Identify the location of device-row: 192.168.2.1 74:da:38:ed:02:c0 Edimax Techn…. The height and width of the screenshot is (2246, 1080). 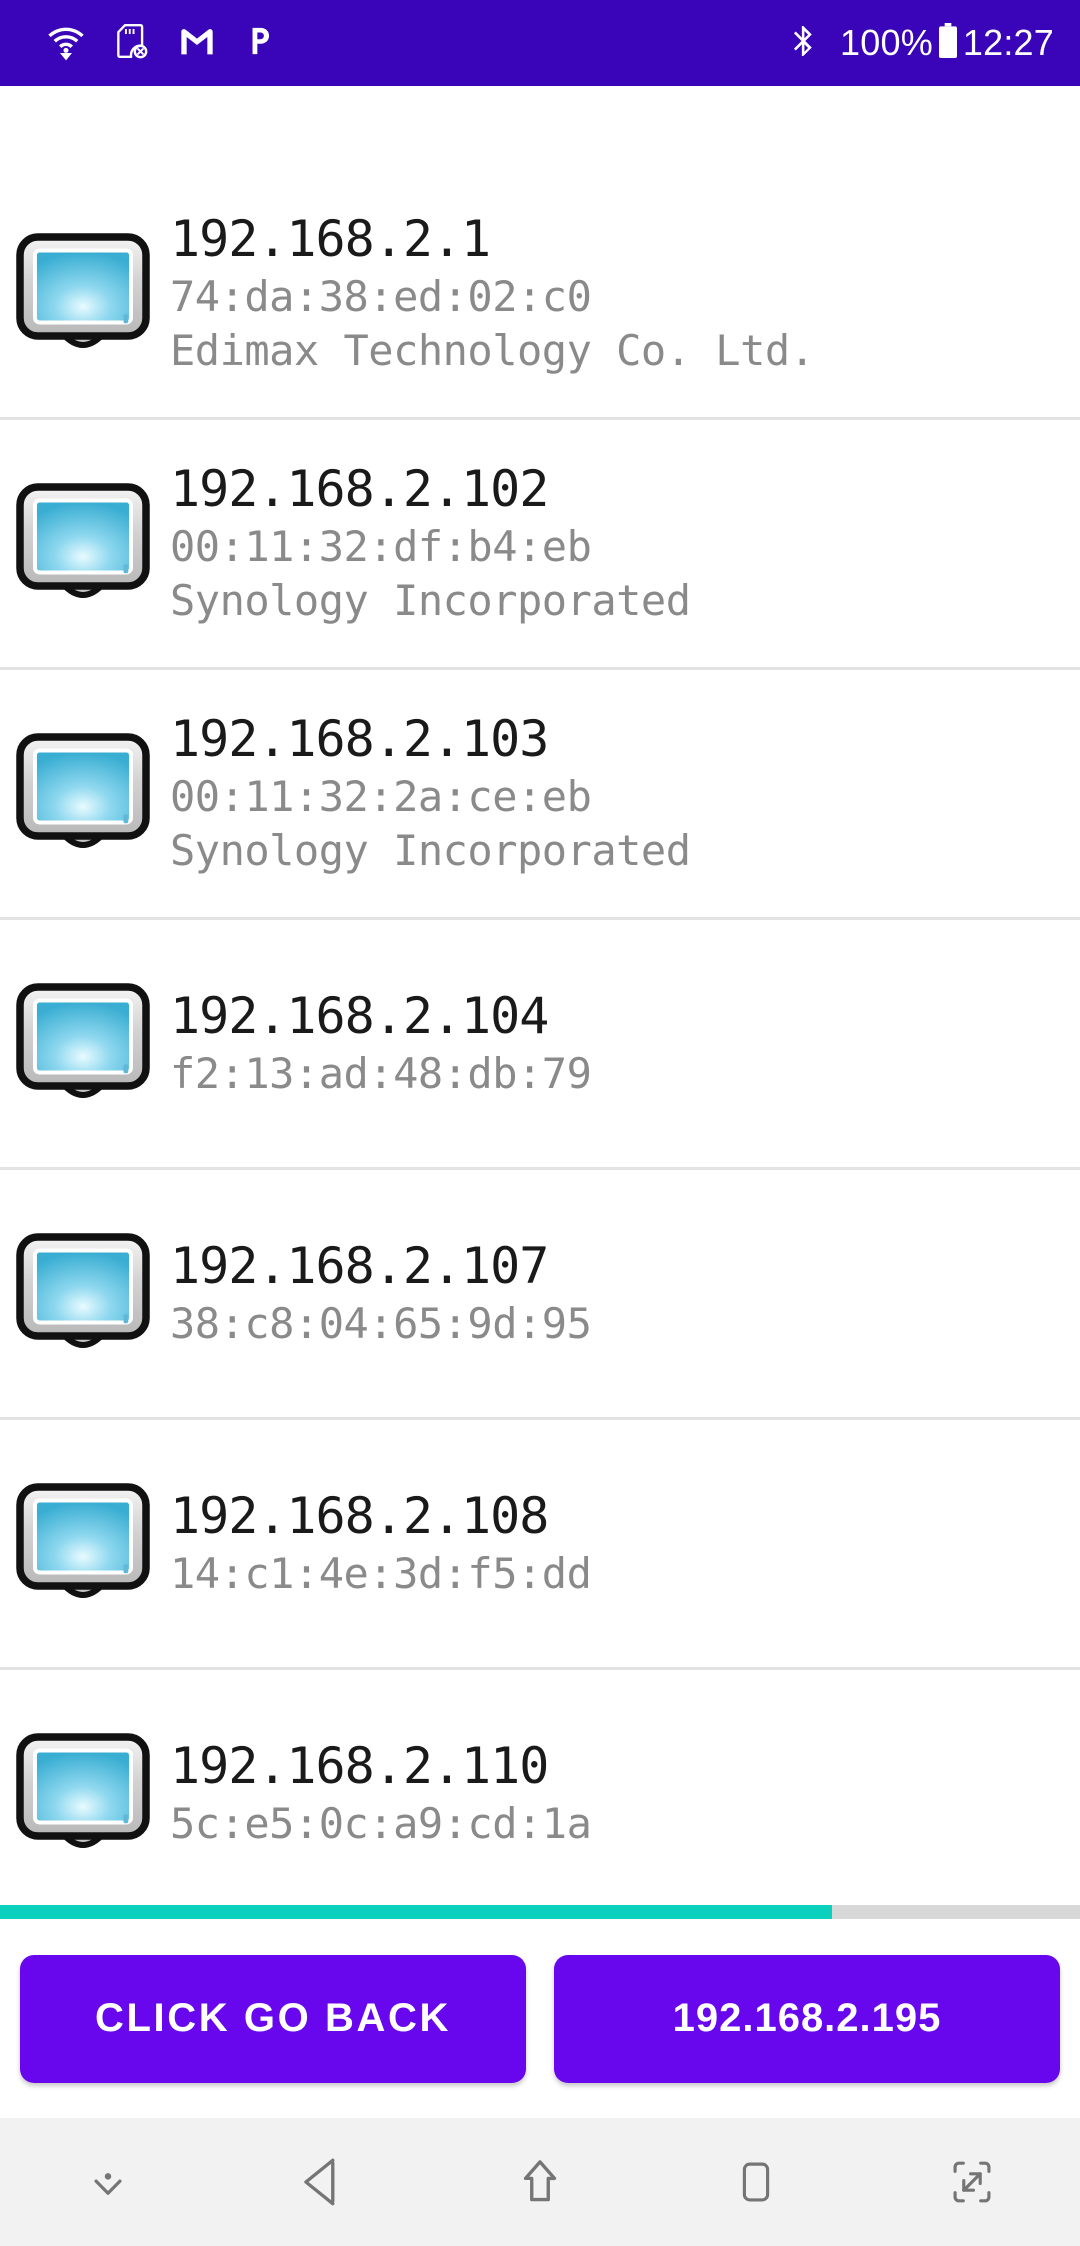
(540, 295).